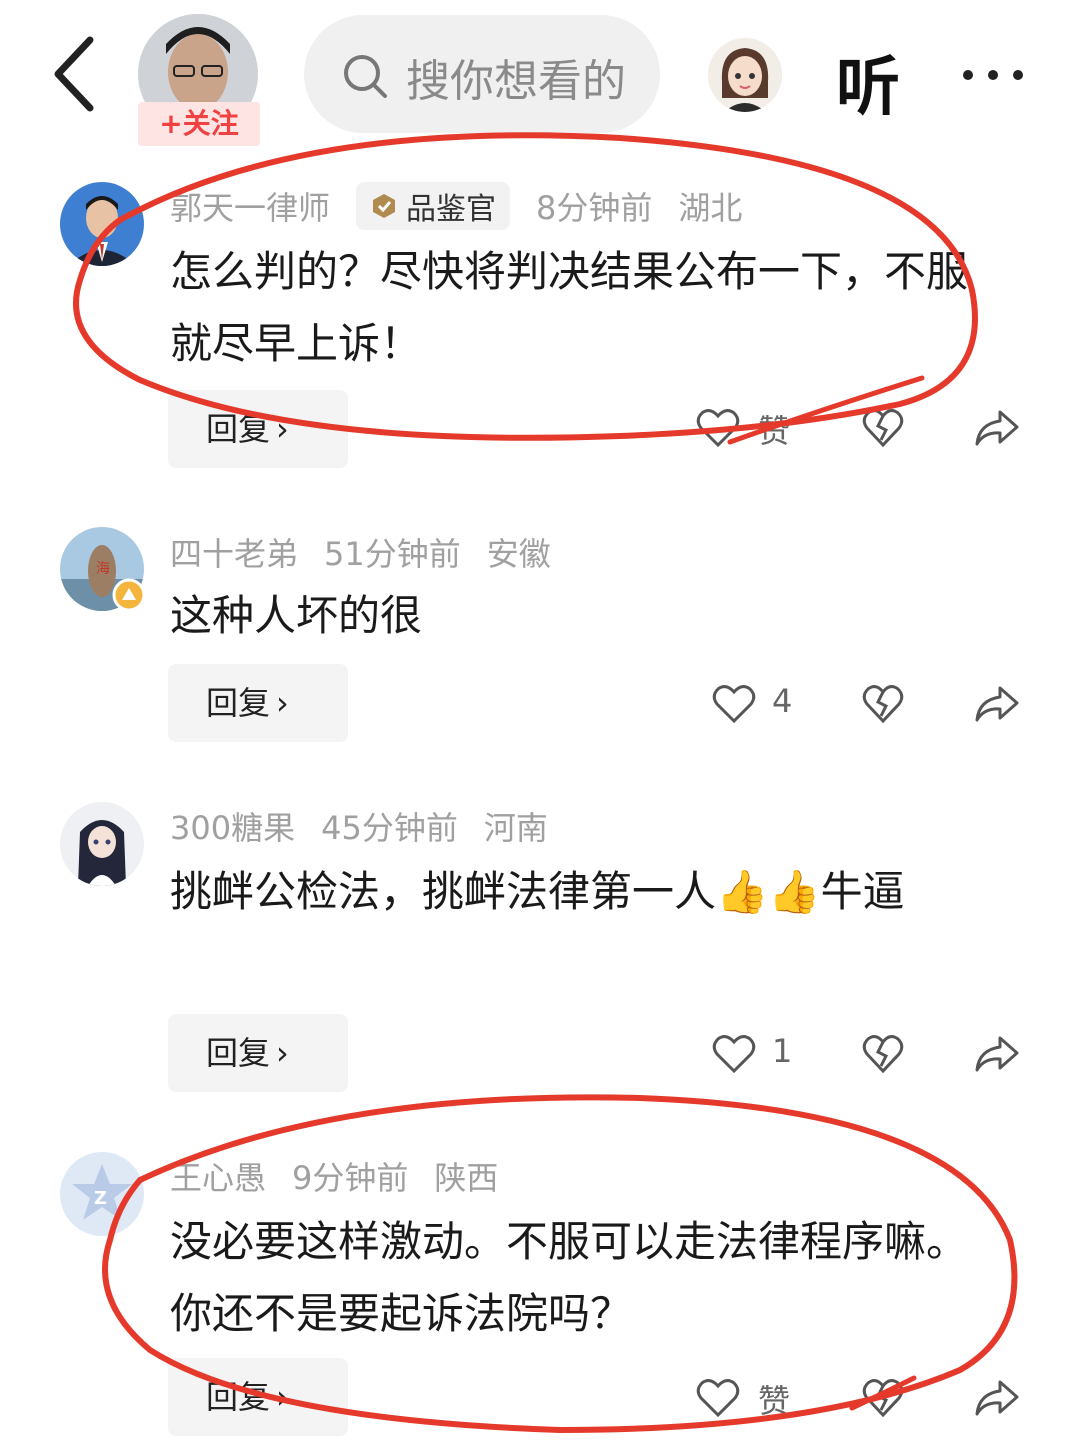 Image resolution: width=1080 pixels, height=1455 pixels. I want to click on author-name: 王心愚, so click(218, 1176).